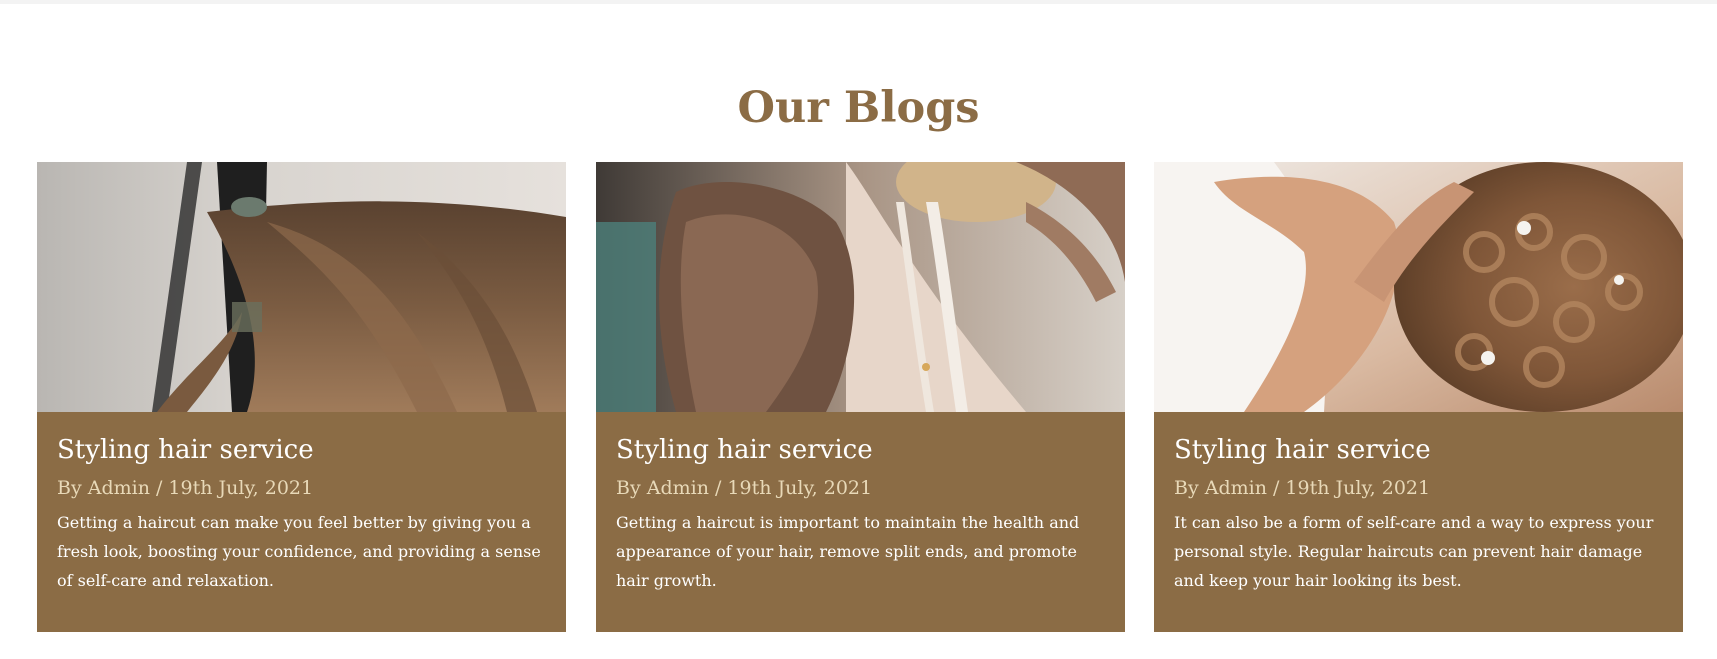  Describe the element at coordinates (858, 2) in the screenshot. I see `top-divider` at that location.